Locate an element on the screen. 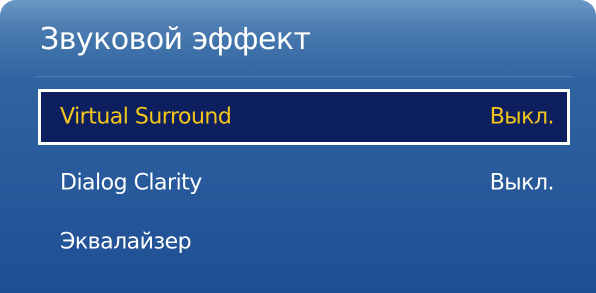  menu-item-label: Dialog Clarity is located at coordinates (131, 183).